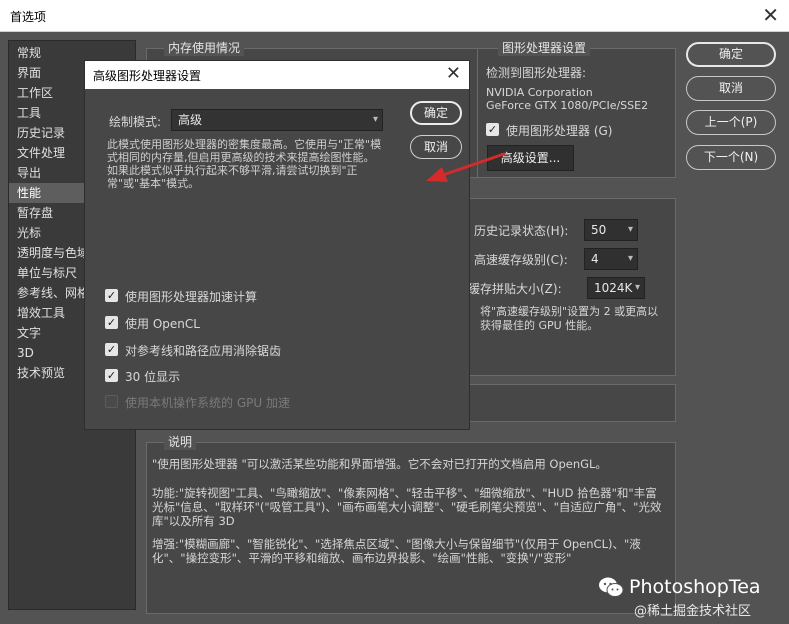  What do you see at coordinates (153, 377) in the screenshot?
I see `30bit-display-label: 30 位显示` at bounding box center [153, 377].